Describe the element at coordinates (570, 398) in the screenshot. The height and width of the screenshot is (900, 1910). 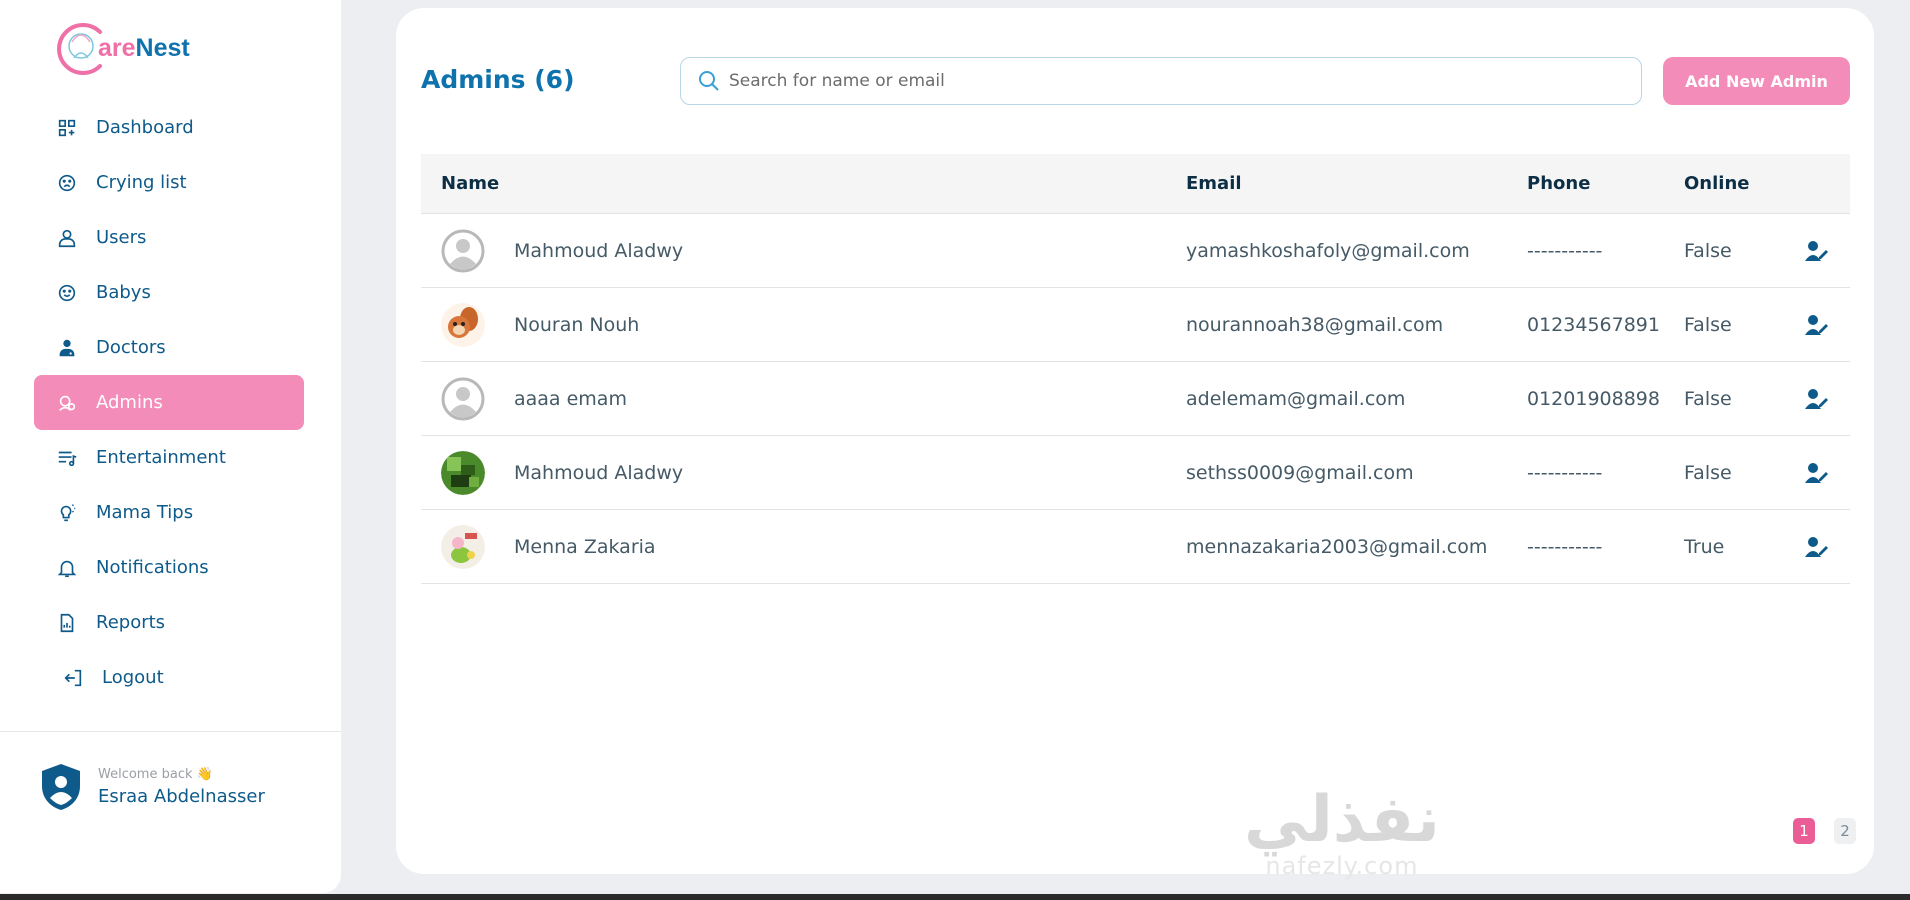
I see `admin-name: aaaa emam` at that location.